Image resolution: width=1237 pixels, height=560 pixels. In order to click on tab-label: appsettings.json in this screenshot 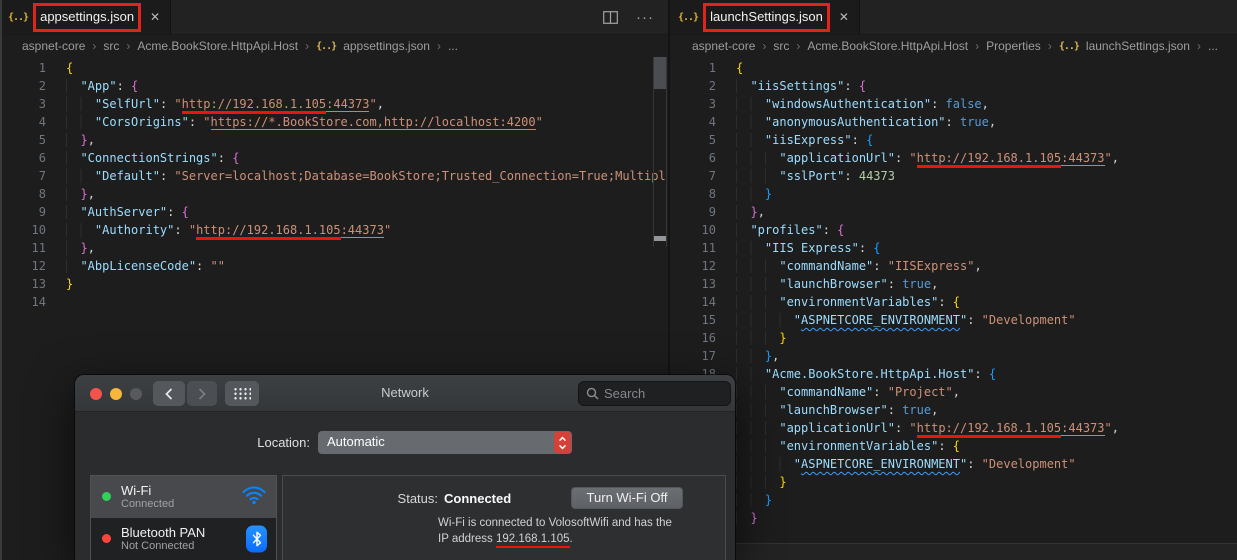, I will do `click(87, 16)`.